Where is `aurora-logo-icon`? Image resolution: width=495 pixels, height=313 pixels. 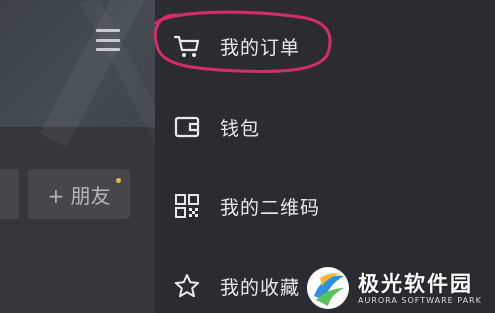
aurora-logo-icon is located at coordinates (328, 288).